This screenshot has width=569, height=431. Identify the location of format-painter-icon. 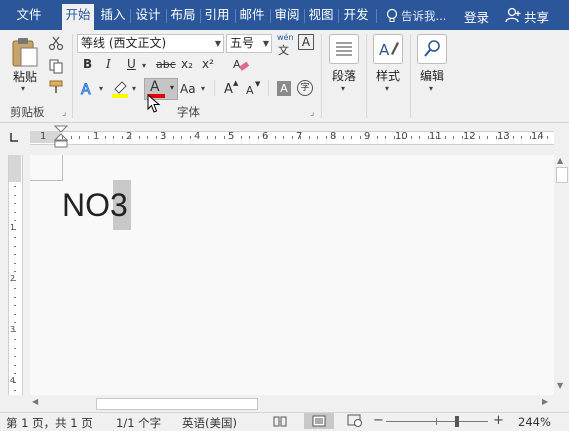
(56, 87).